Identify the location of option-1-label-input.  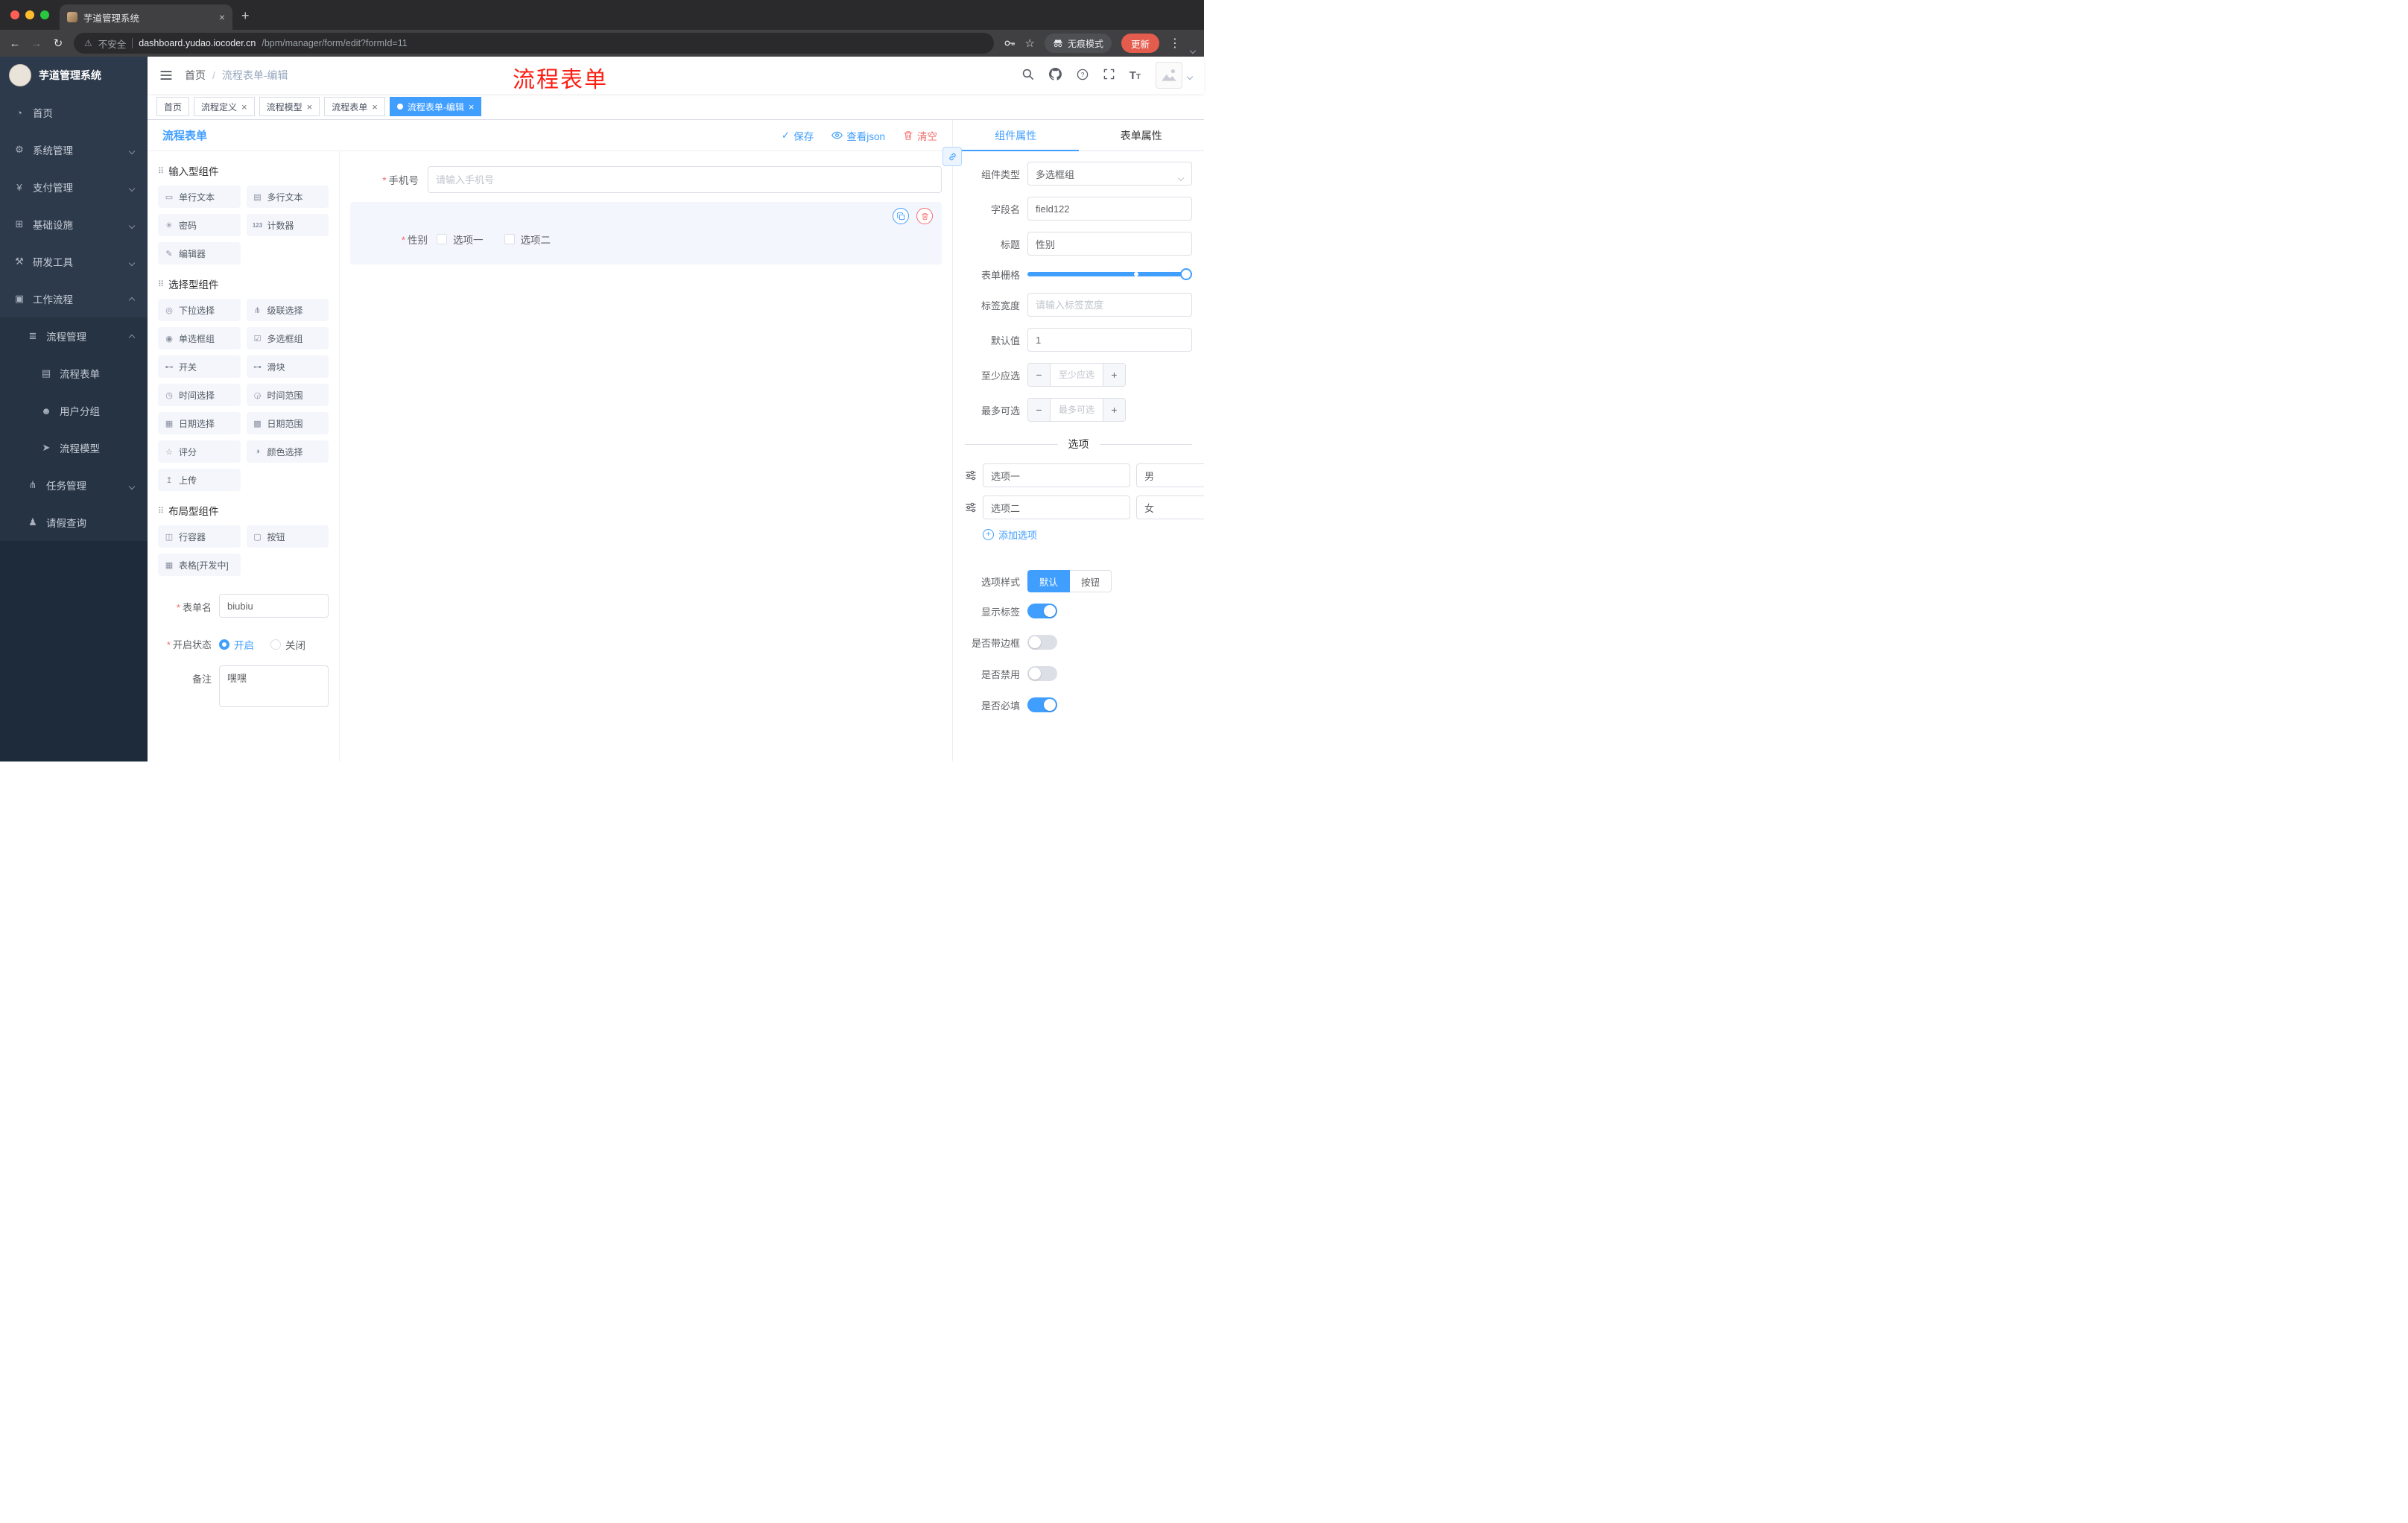
(1056, 475).